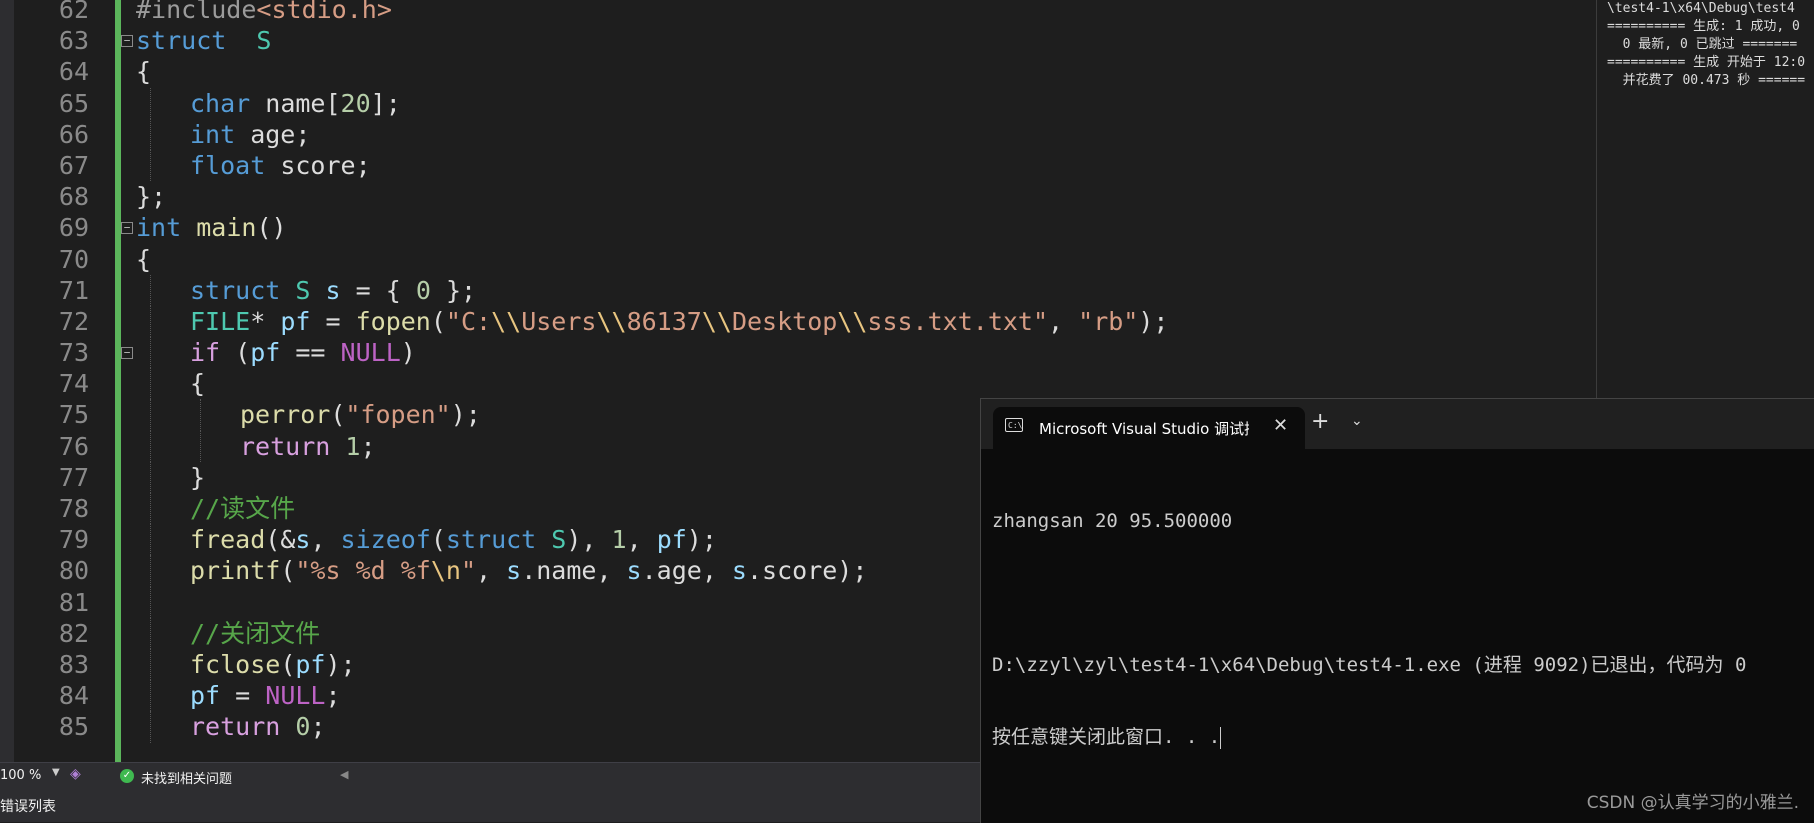 This screenshot has height=823, width=1814. I want to click on code-token: = {, so click(378, 290).